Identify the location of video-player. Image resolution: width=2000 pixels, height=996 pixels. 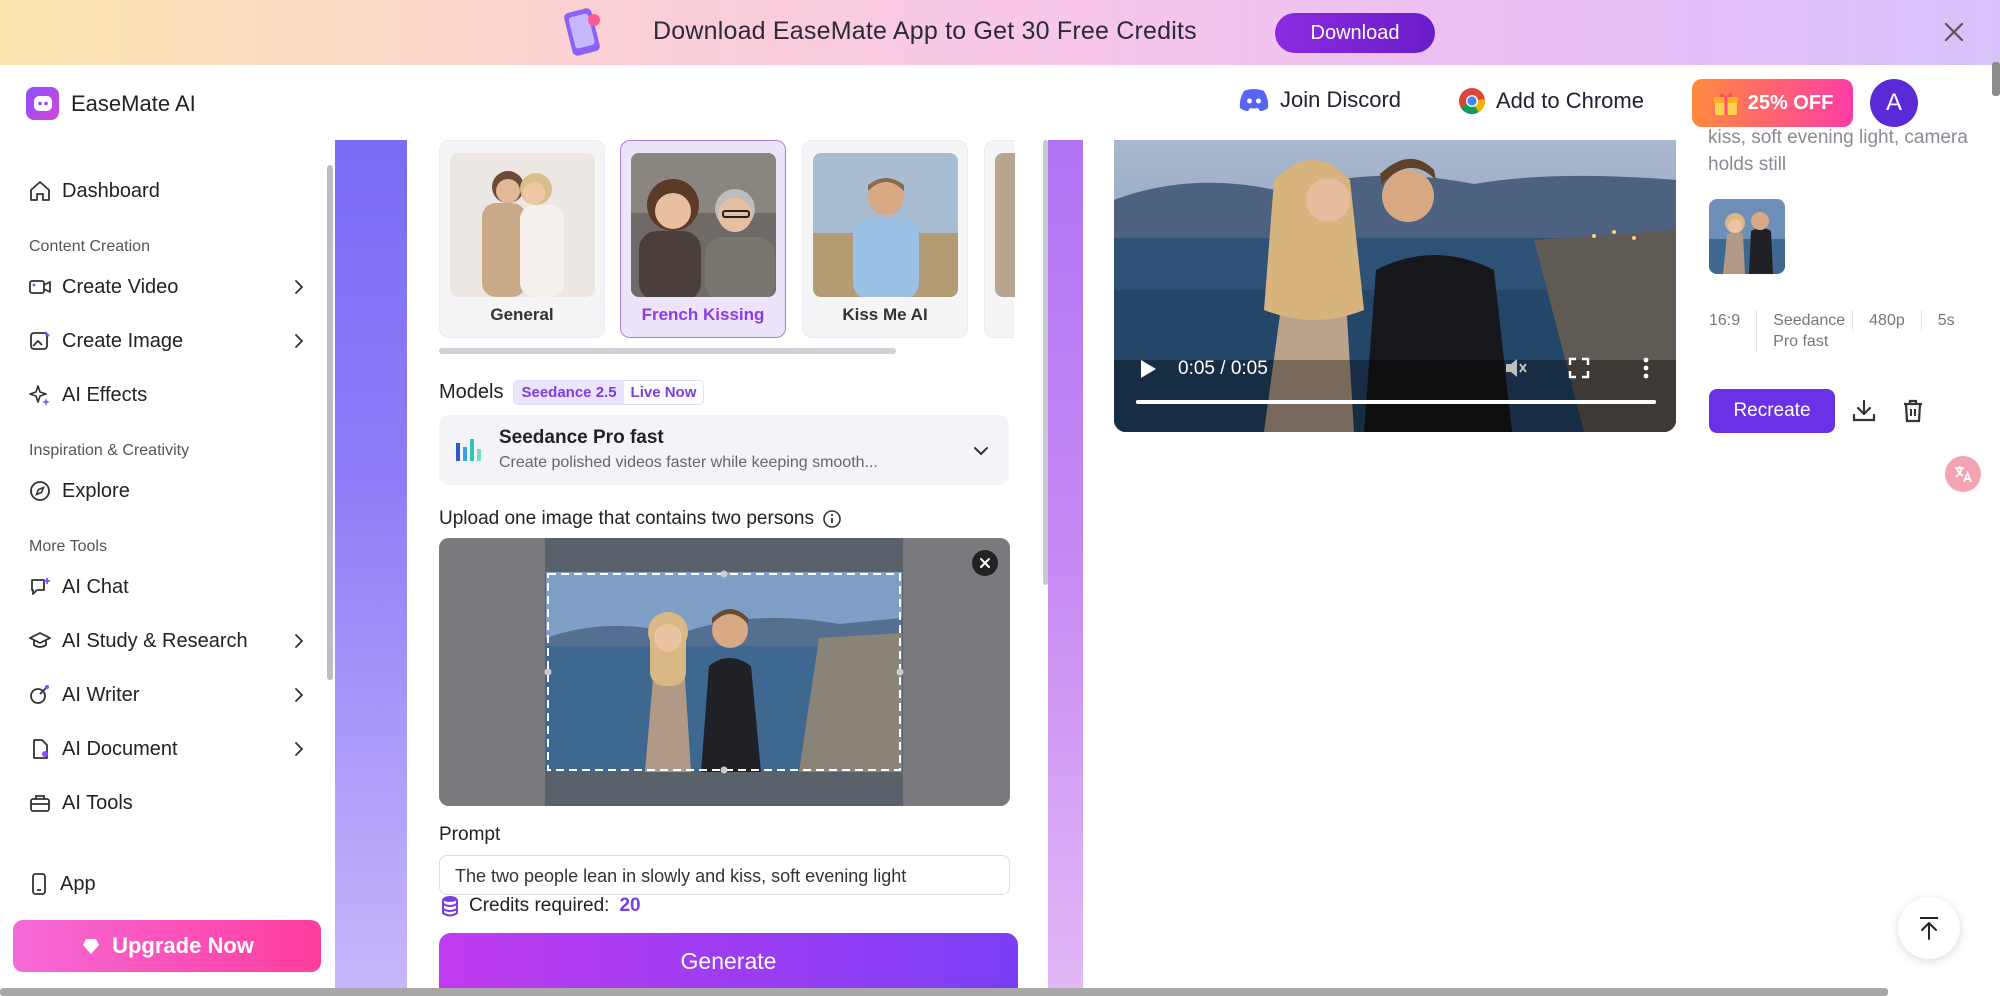
(1395, 286).